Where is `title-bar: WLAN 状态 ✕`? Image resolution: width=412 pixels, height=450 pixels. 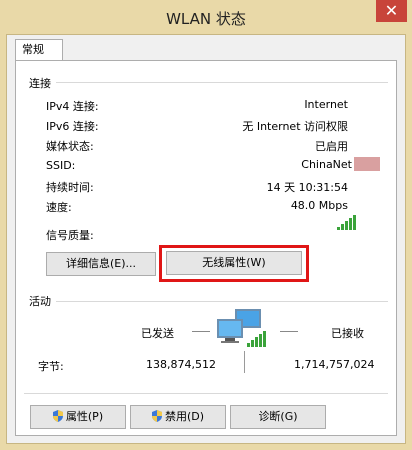
title-bar: WLAN 状态 ✕ is located at coordinates (206, 17).